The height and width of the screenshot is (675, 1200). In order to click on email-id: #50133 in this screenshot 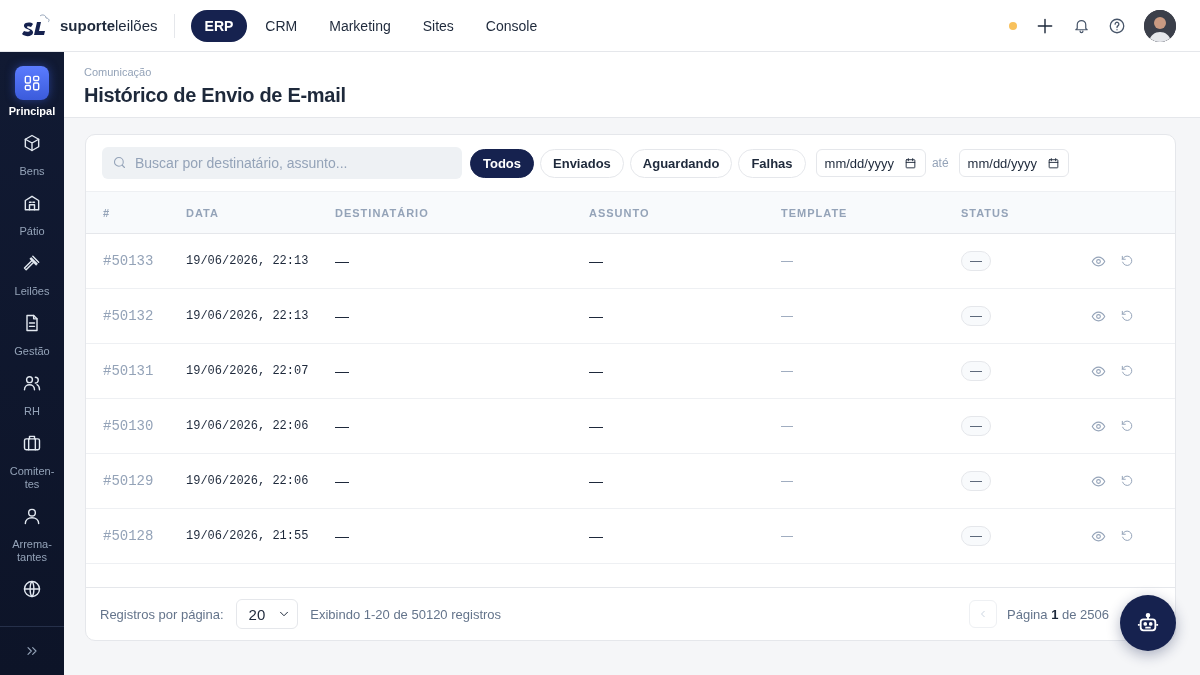, I will do `click(129, 261)`.